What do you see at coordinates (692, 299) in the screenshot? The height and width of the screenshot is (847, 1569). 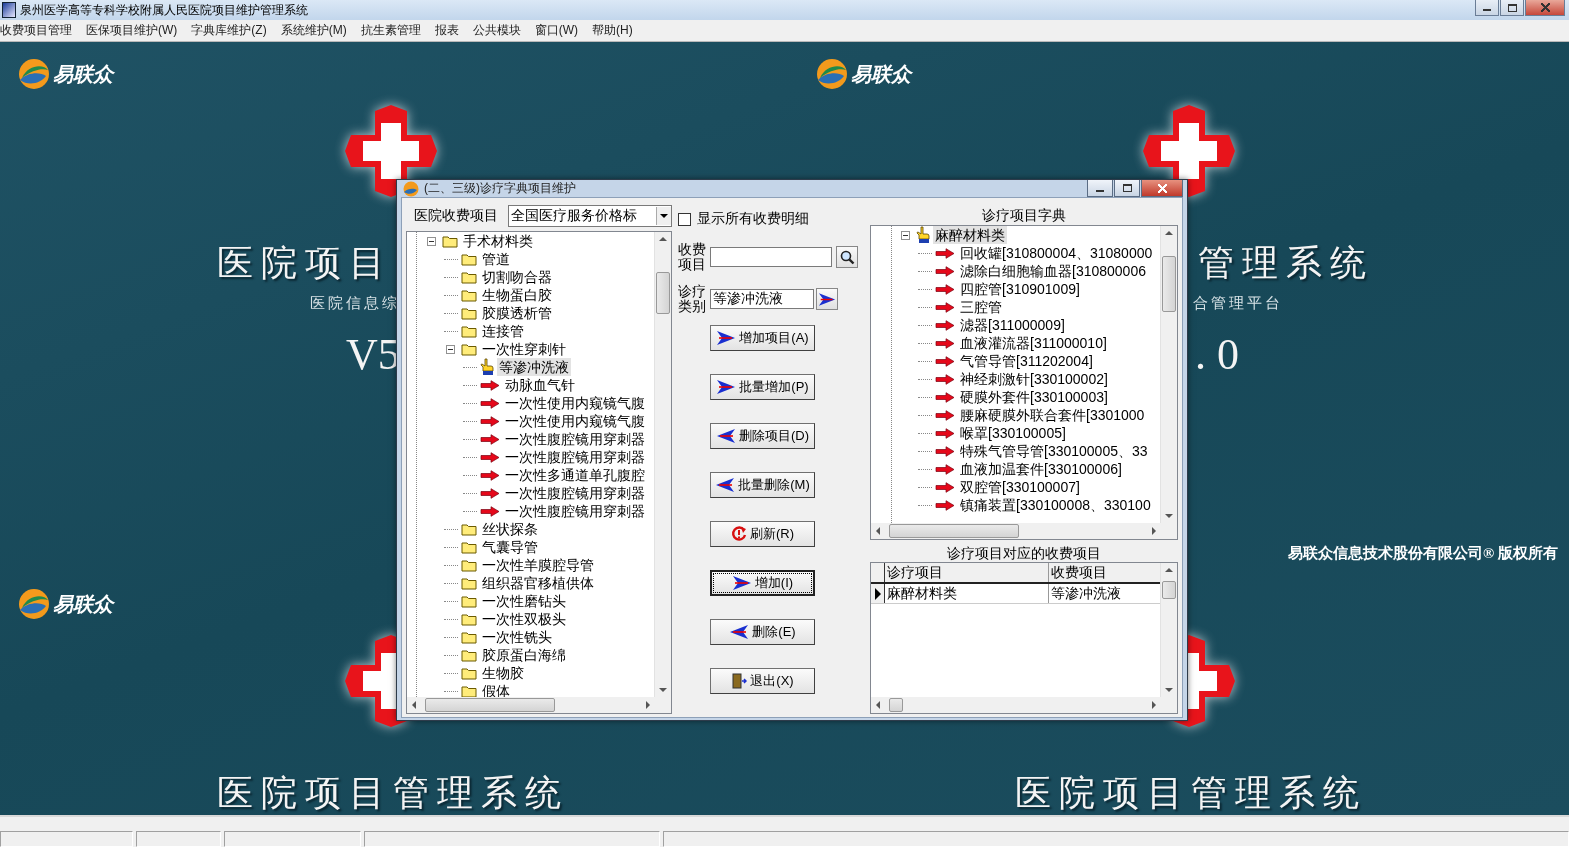 I see `field-label: 诊疗类别` at bounding box center [692, 299].